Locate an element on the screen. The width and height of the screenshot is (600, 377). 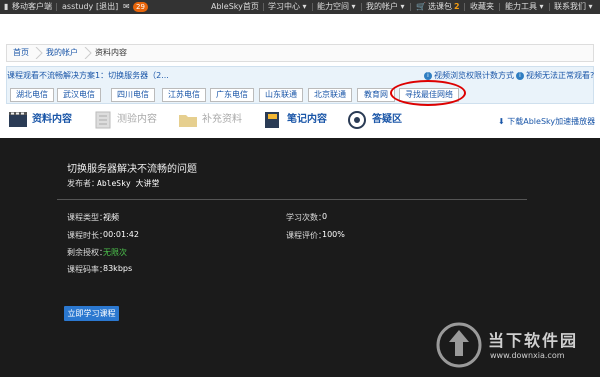
route-button: 北京联通 is located at coordinates (330, 95).